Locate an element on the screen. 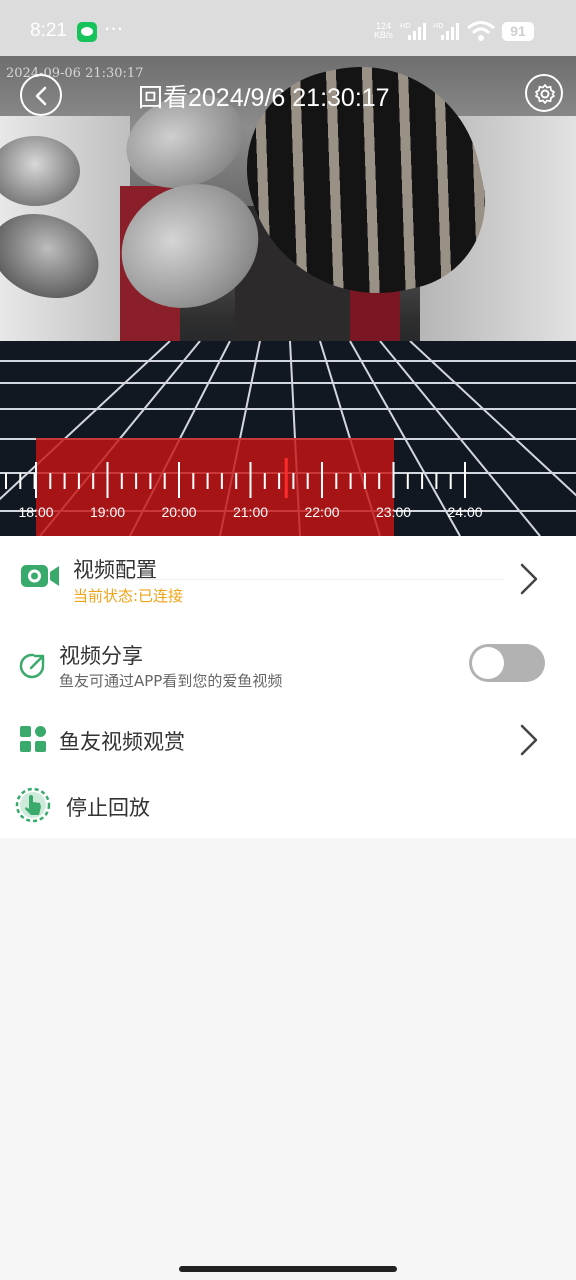 Image resolution: width=576 pixels, height=1280 pixels. playback-title: 回看2024/9/6 21:30:17 is located at coordinates (264, 98).